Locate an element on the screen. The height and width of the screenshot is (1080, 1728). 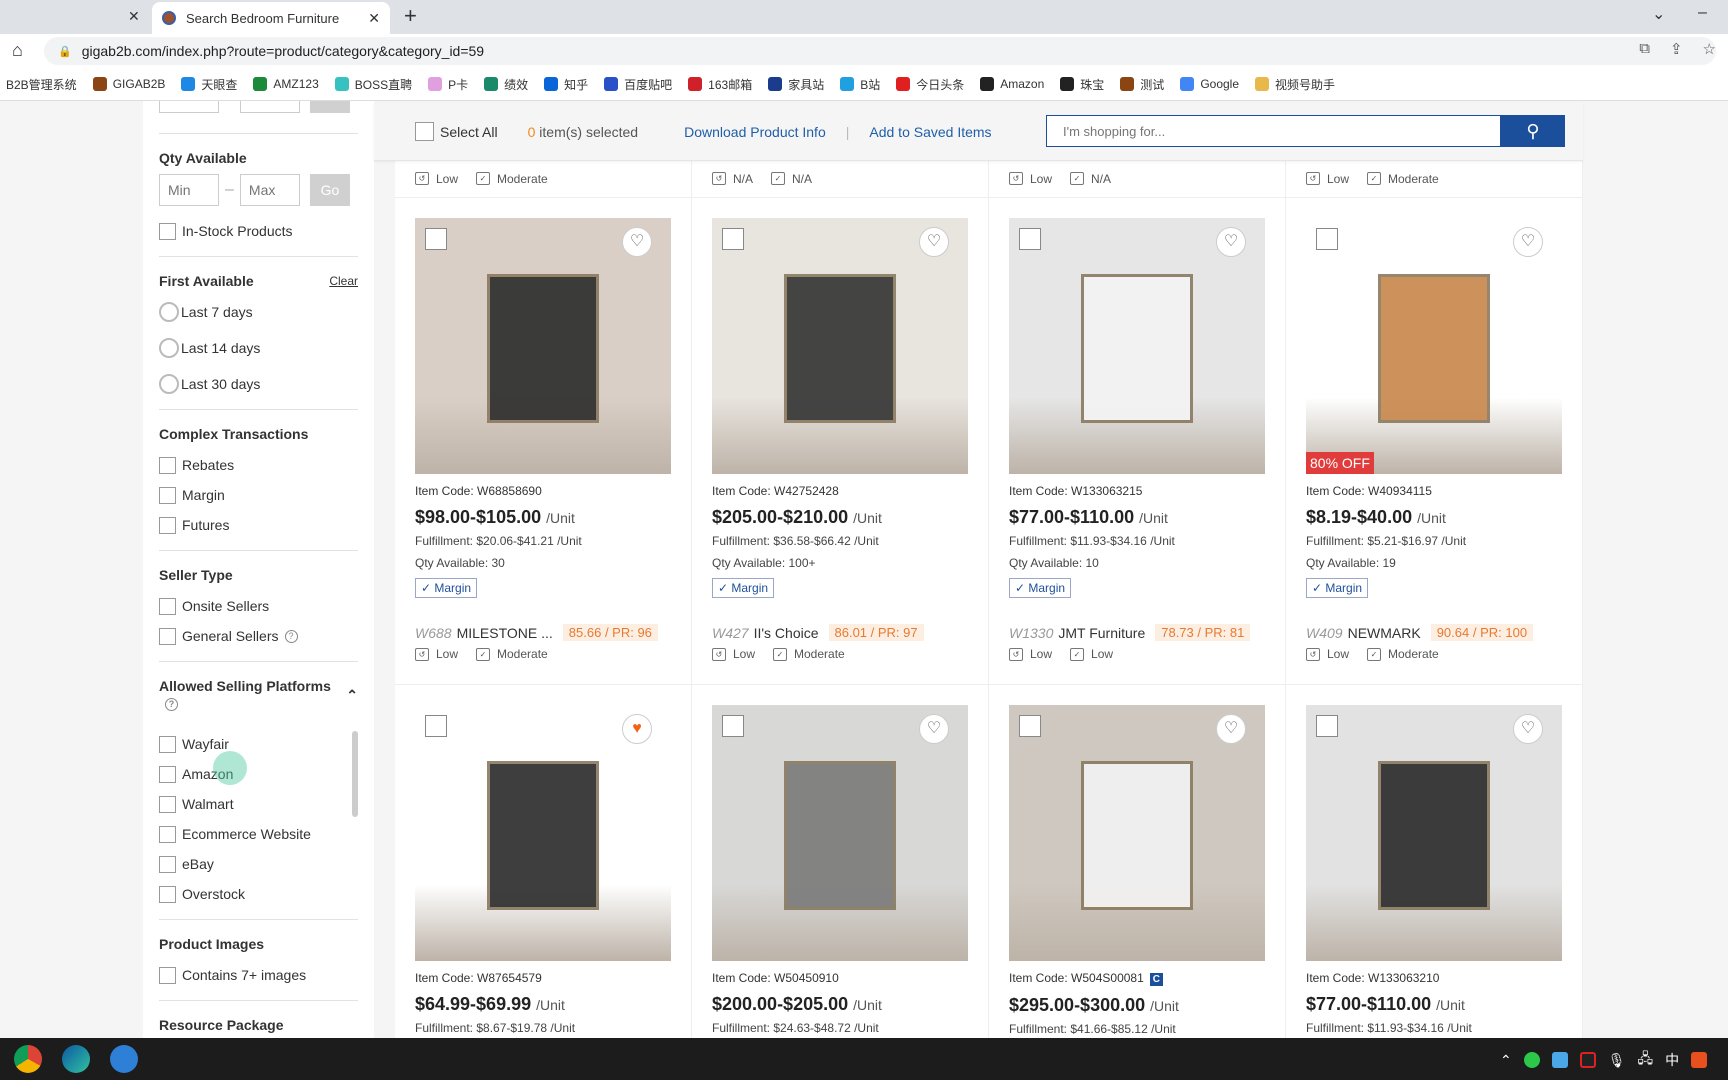
bookmark-item: 家具站 is located at coordinates (796, 84).